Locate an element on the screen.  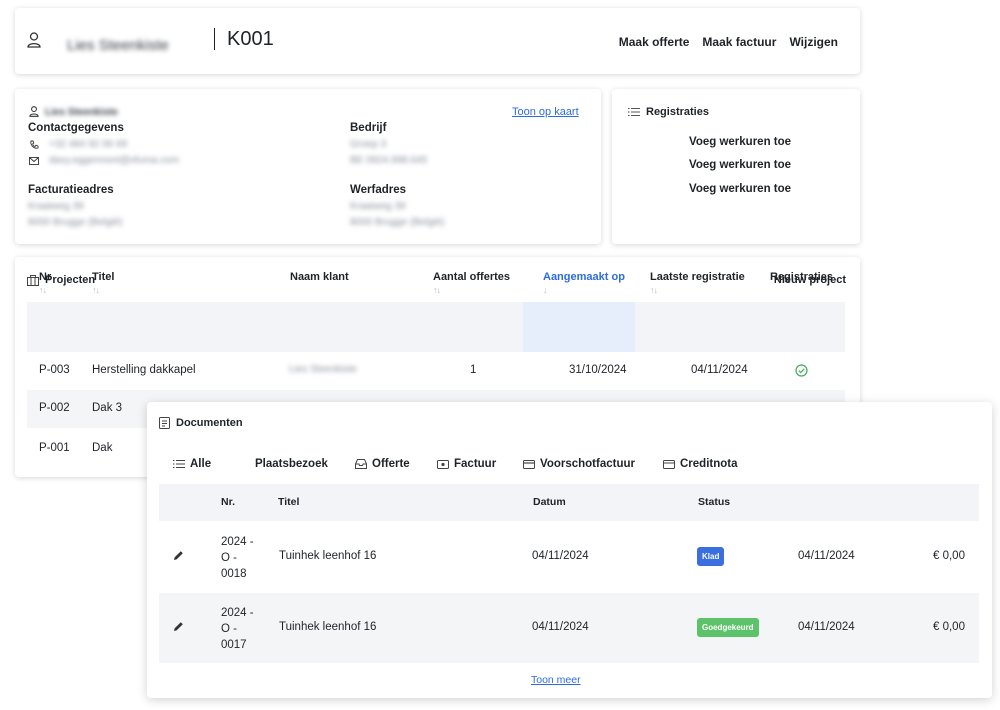
col-doc-title: Titel is located at coordinates (288, 502).